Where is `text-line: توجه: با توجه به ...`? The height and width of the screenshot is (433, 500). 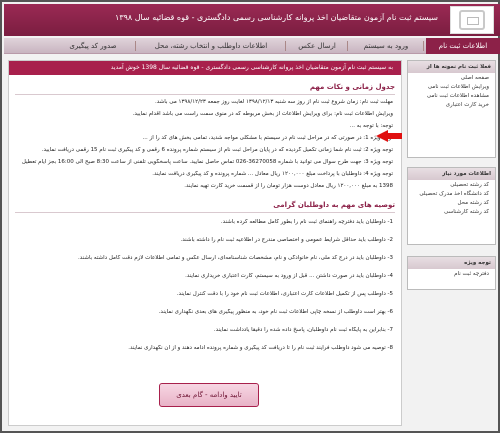 text-line: توجه: با توجه به ... is located at coordinates (371, 126).